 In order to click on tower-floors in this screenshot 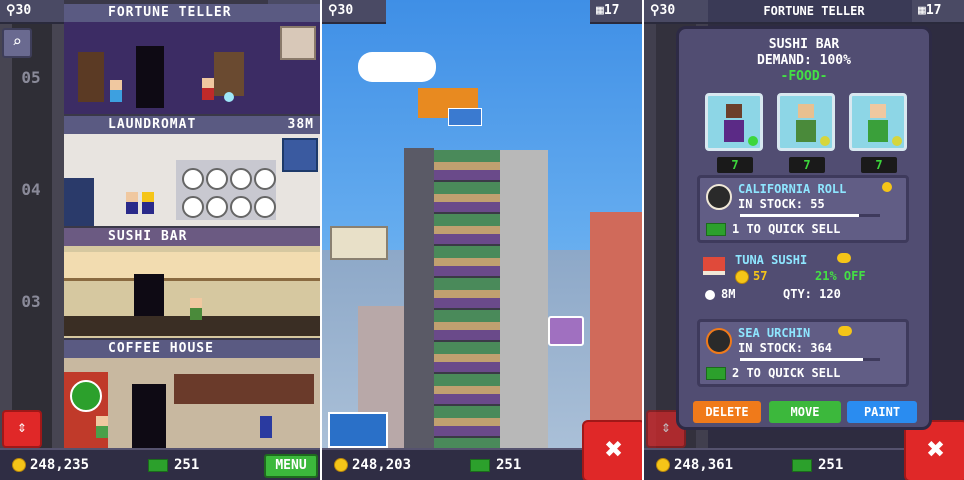, I will do `click(467, 299)`.